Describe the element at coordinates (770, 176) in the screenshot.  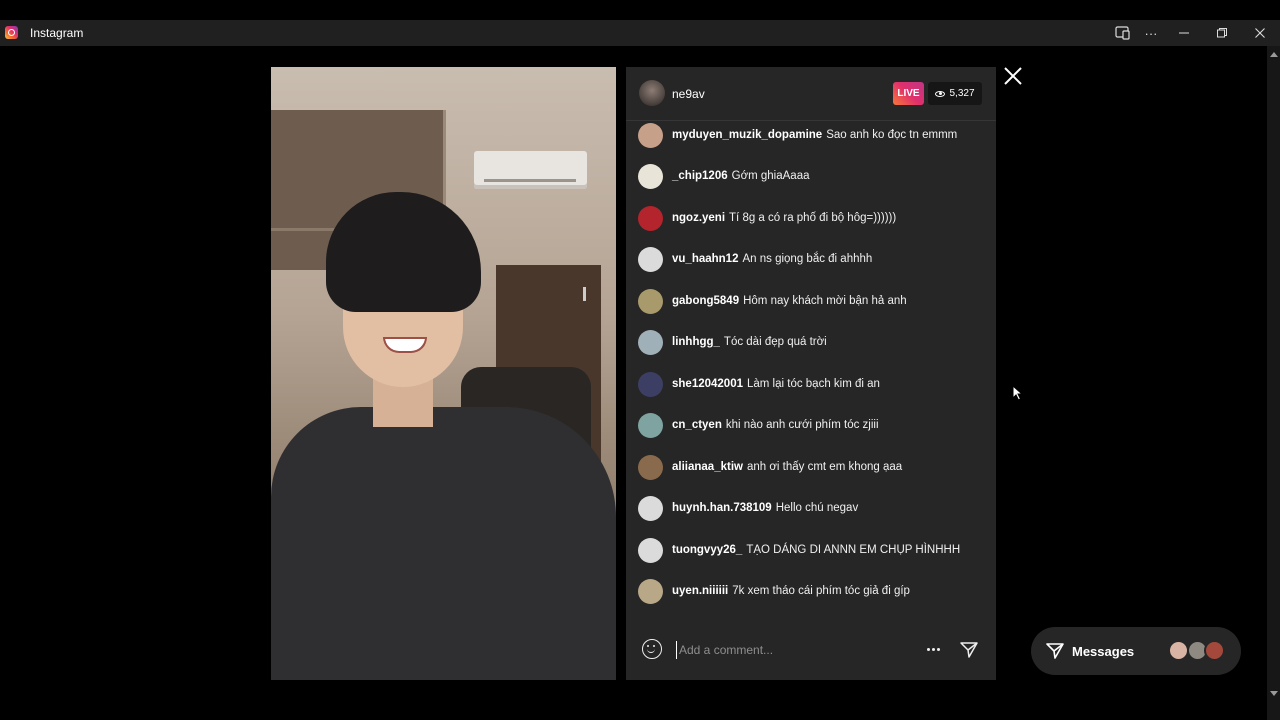
I see `comment-text: Gớm ghiaAaaa` at that location.